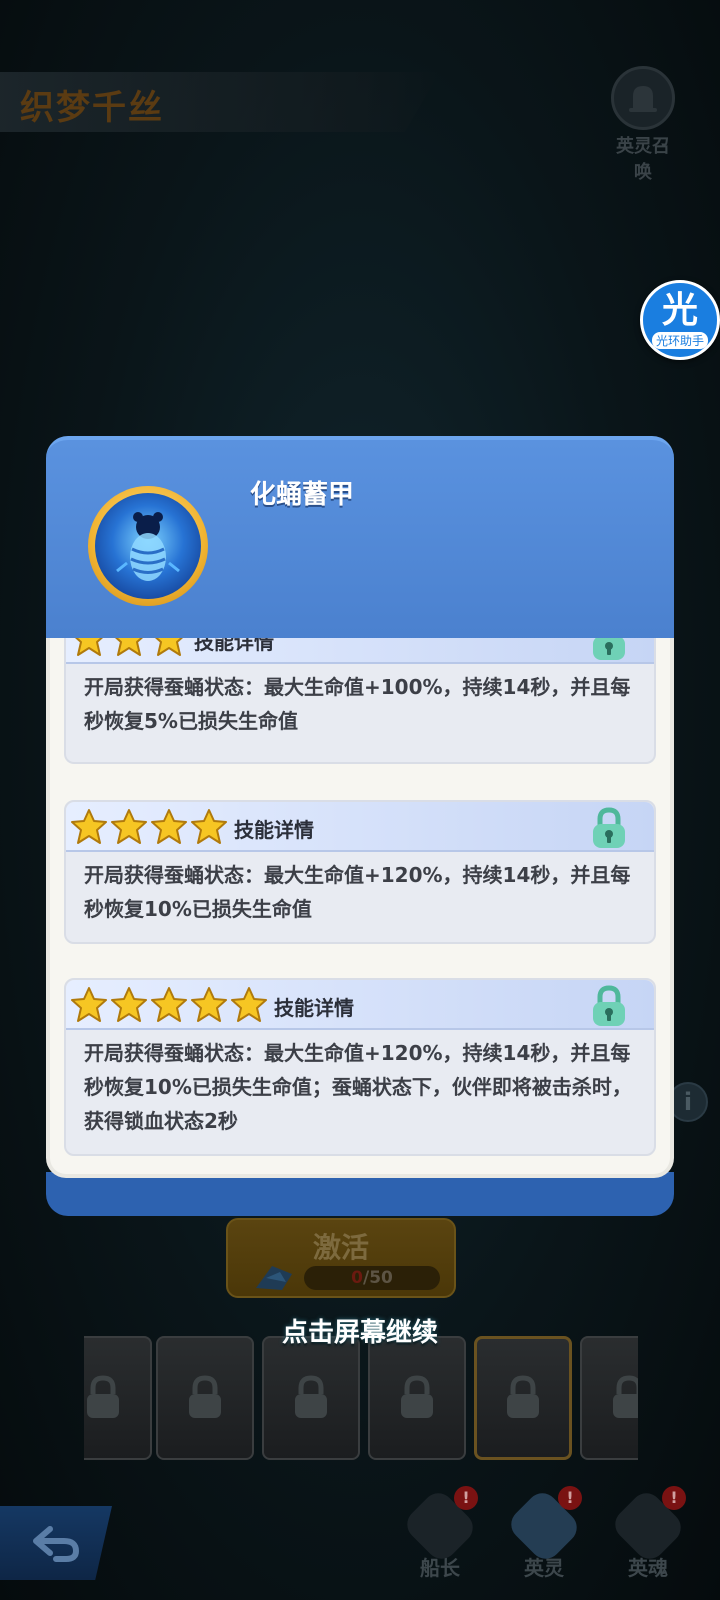  Describe the element at coordinates (357, 1278) in the screenshot. I see `activate-current: 0` at that location.